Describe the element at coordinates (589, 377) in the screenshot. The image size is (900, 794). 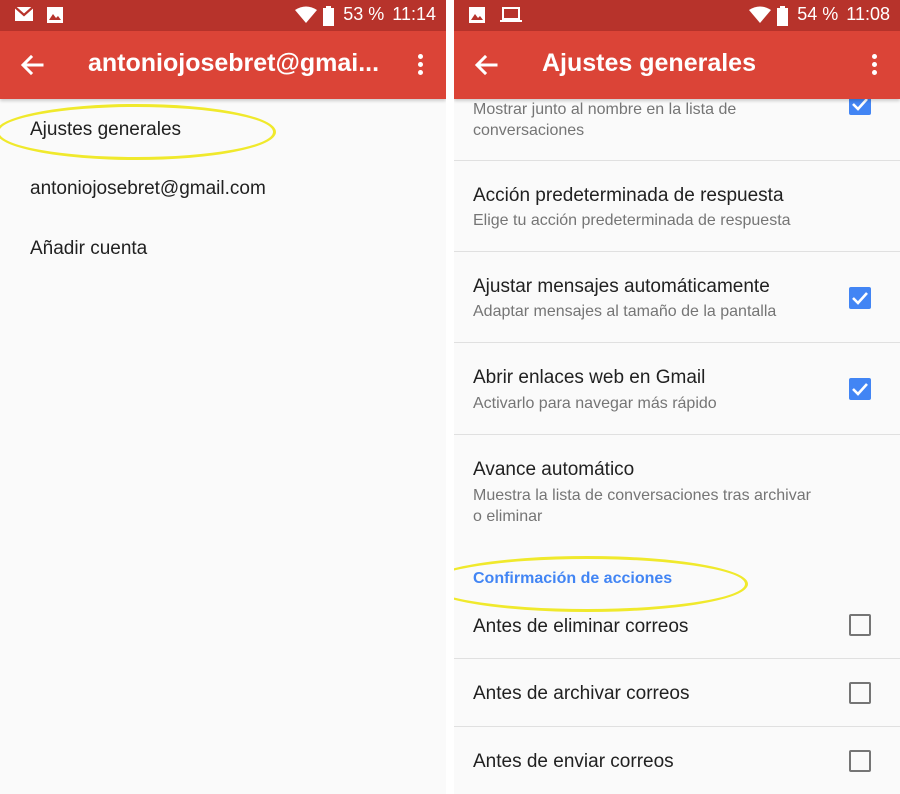
I see `setting-title: Abrir enlaces web en Gmail` at that location.